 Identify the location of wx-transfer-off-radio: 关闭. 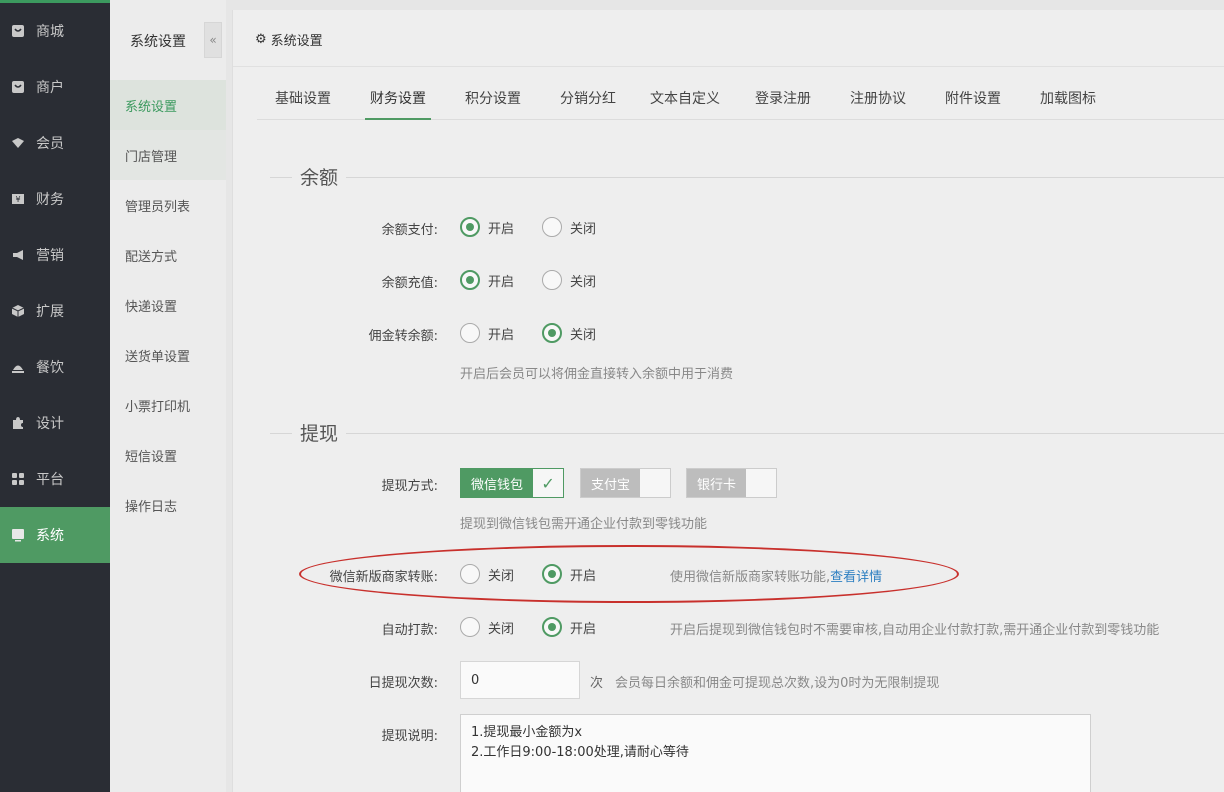
(487, 574).